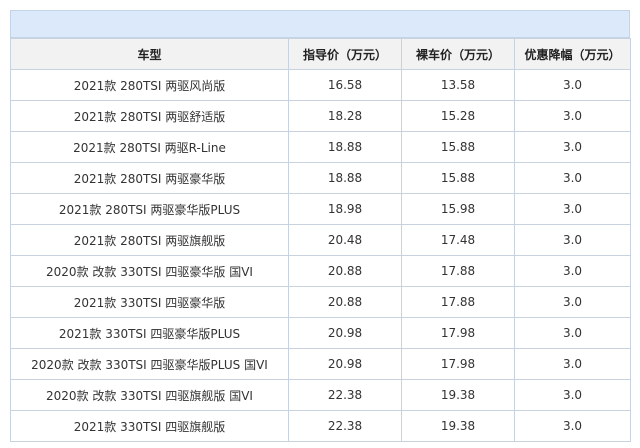  What do you see at coordinates (345, 54) in the screenshot?
I see `header-guide-price: 指导价（万元）` at bounding box center [345, 54].